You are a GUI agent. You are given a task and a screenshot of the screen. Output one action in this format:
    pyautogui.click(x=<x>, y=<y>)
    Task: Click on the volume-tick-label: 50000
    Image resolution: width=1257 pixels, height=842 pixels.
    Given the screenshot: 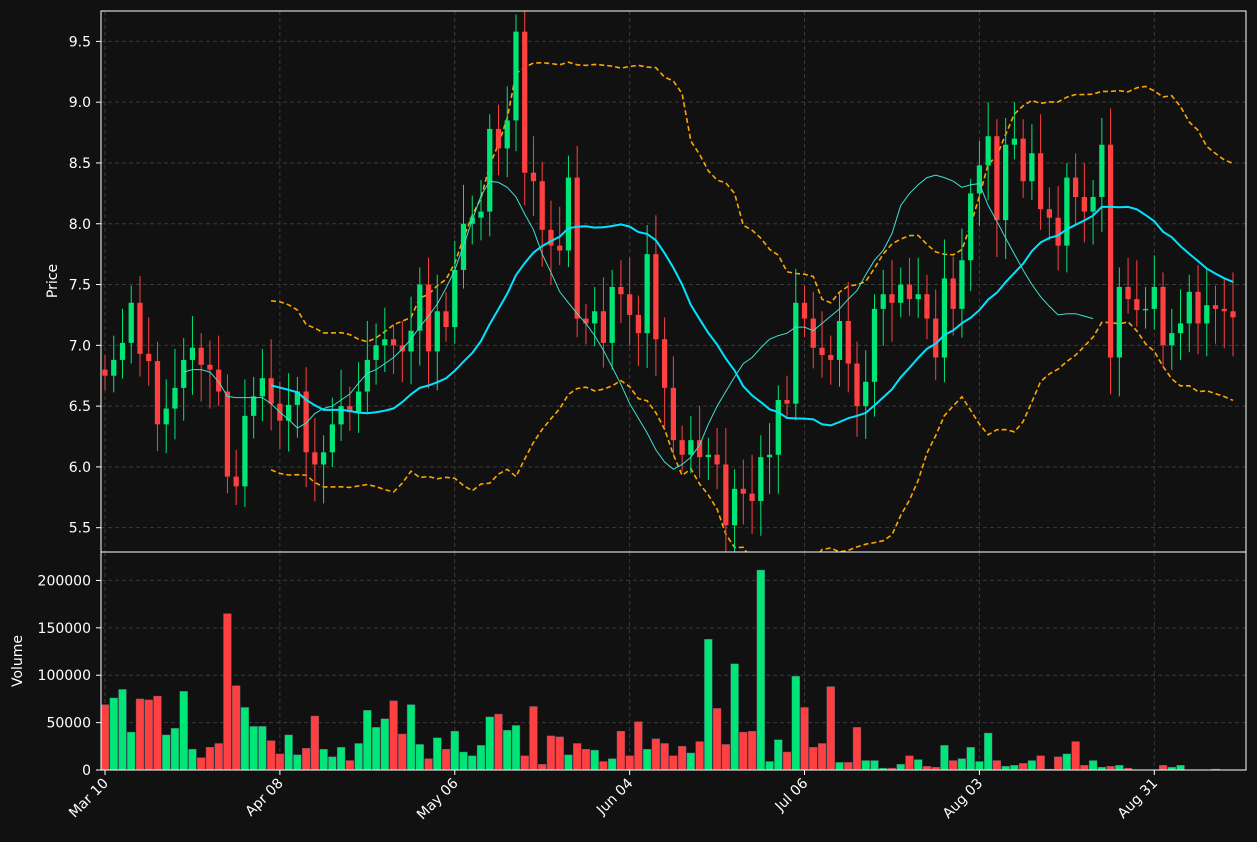 What is the action you would take?
    pyautogui.click(x=68, y=724)
    